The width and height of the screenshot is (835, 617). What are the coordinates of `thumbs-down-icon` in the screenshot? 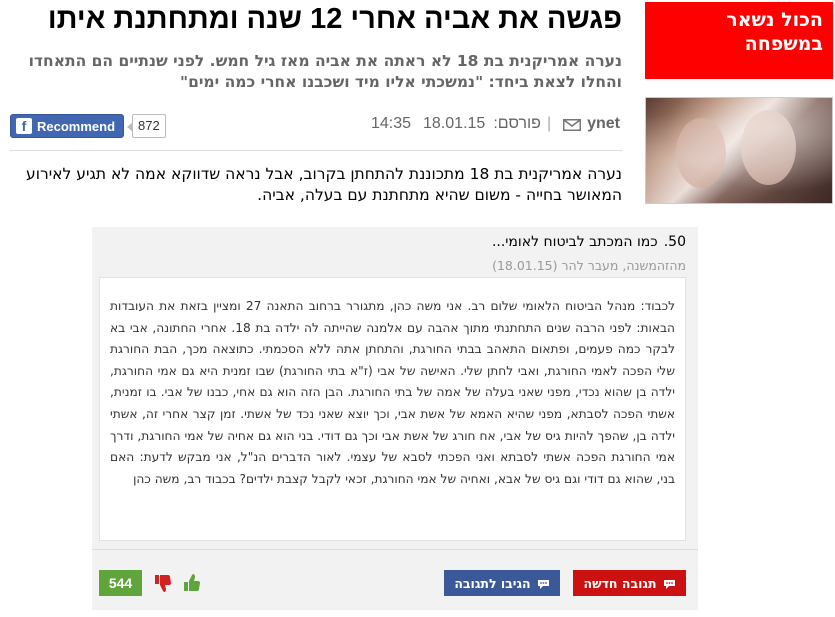 It's located at (163, 583).